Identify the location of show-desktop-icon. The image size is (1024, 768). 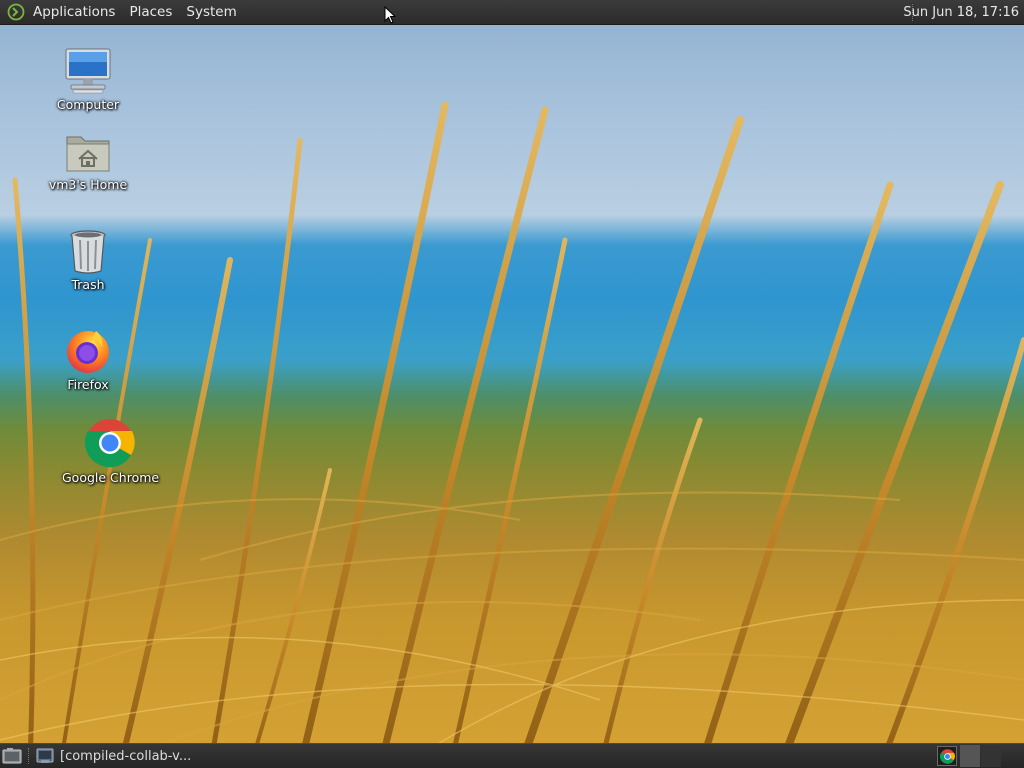
(12, 756).